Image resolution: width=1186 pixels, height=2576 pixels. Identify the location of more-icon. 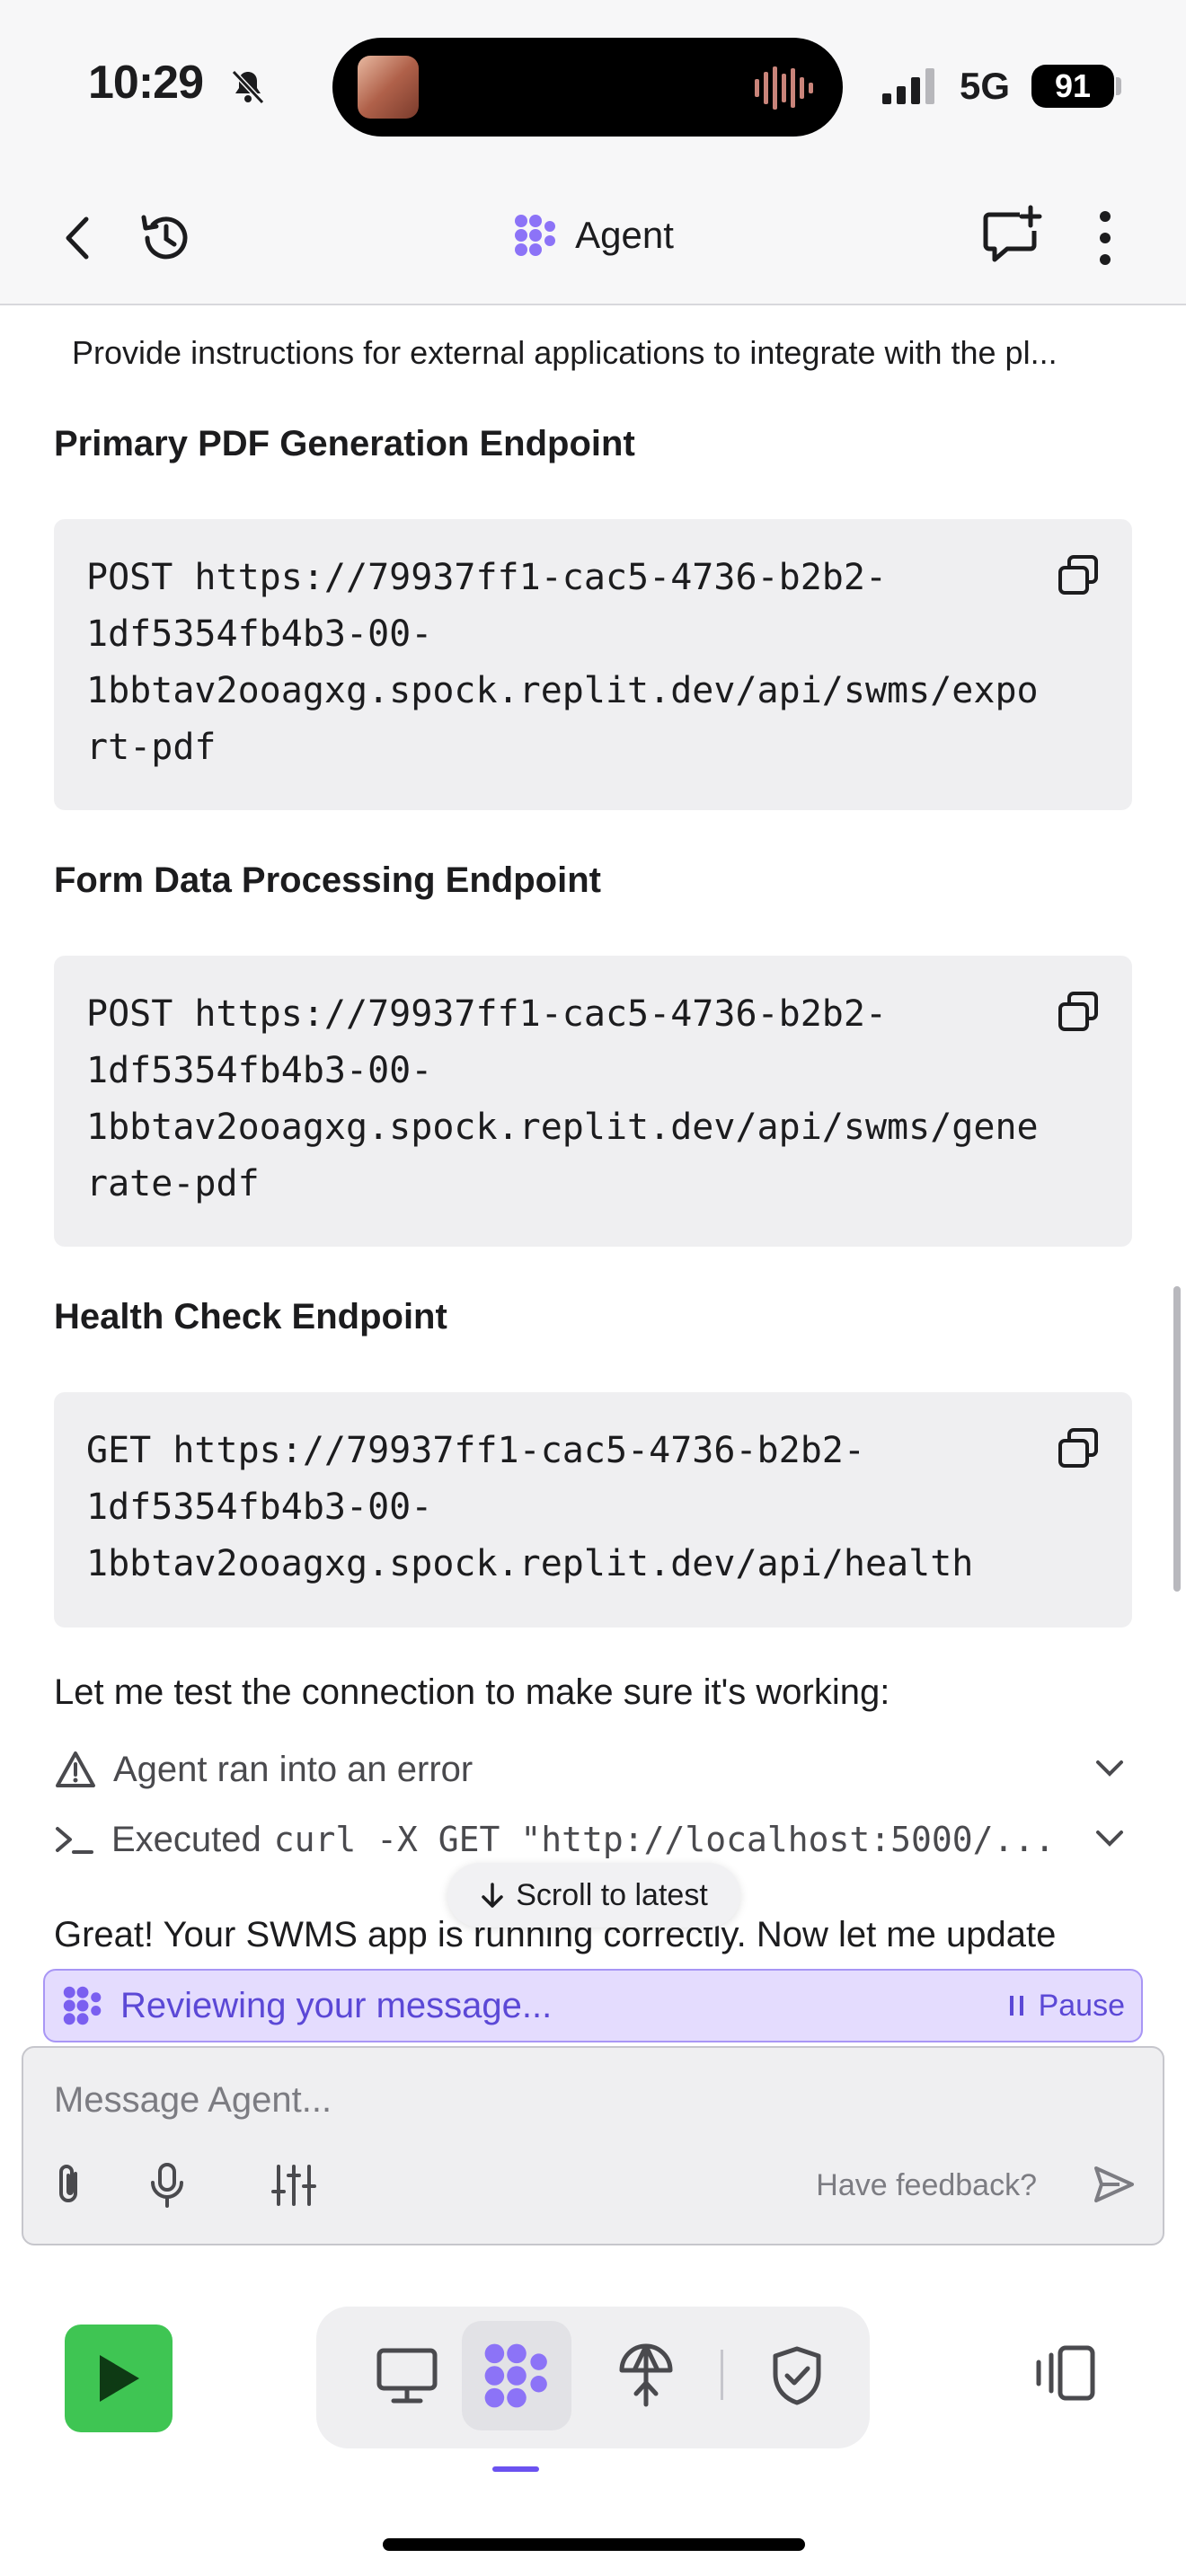
(1105, 238).